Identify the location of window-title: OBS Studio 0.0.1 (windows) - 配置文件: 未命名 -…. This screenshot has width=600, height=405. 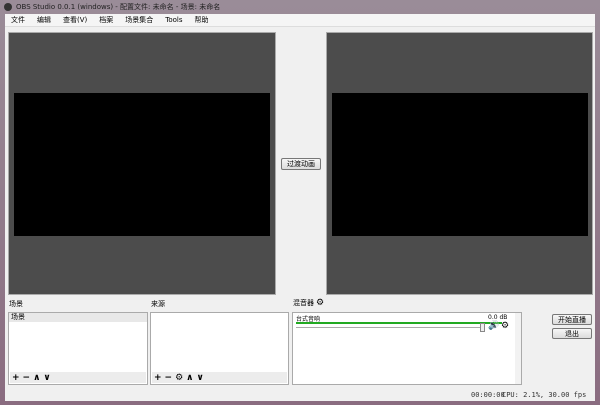
(118, 7).